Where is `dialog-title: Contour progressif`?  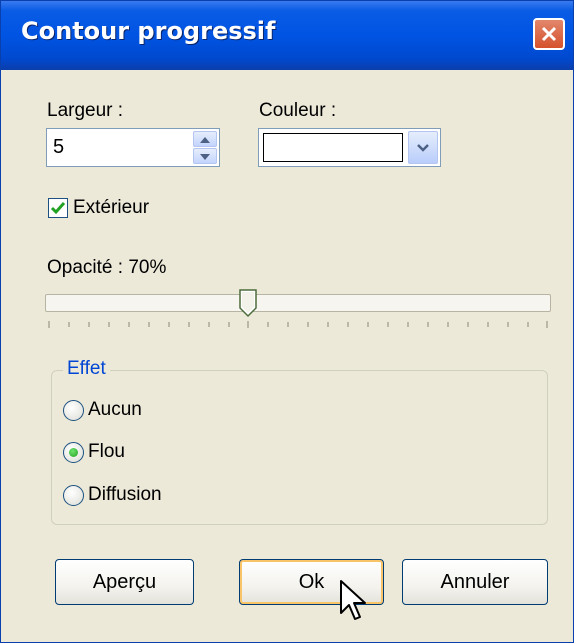 dialog-title: Contour progressif is located at coordinates (148, 31).